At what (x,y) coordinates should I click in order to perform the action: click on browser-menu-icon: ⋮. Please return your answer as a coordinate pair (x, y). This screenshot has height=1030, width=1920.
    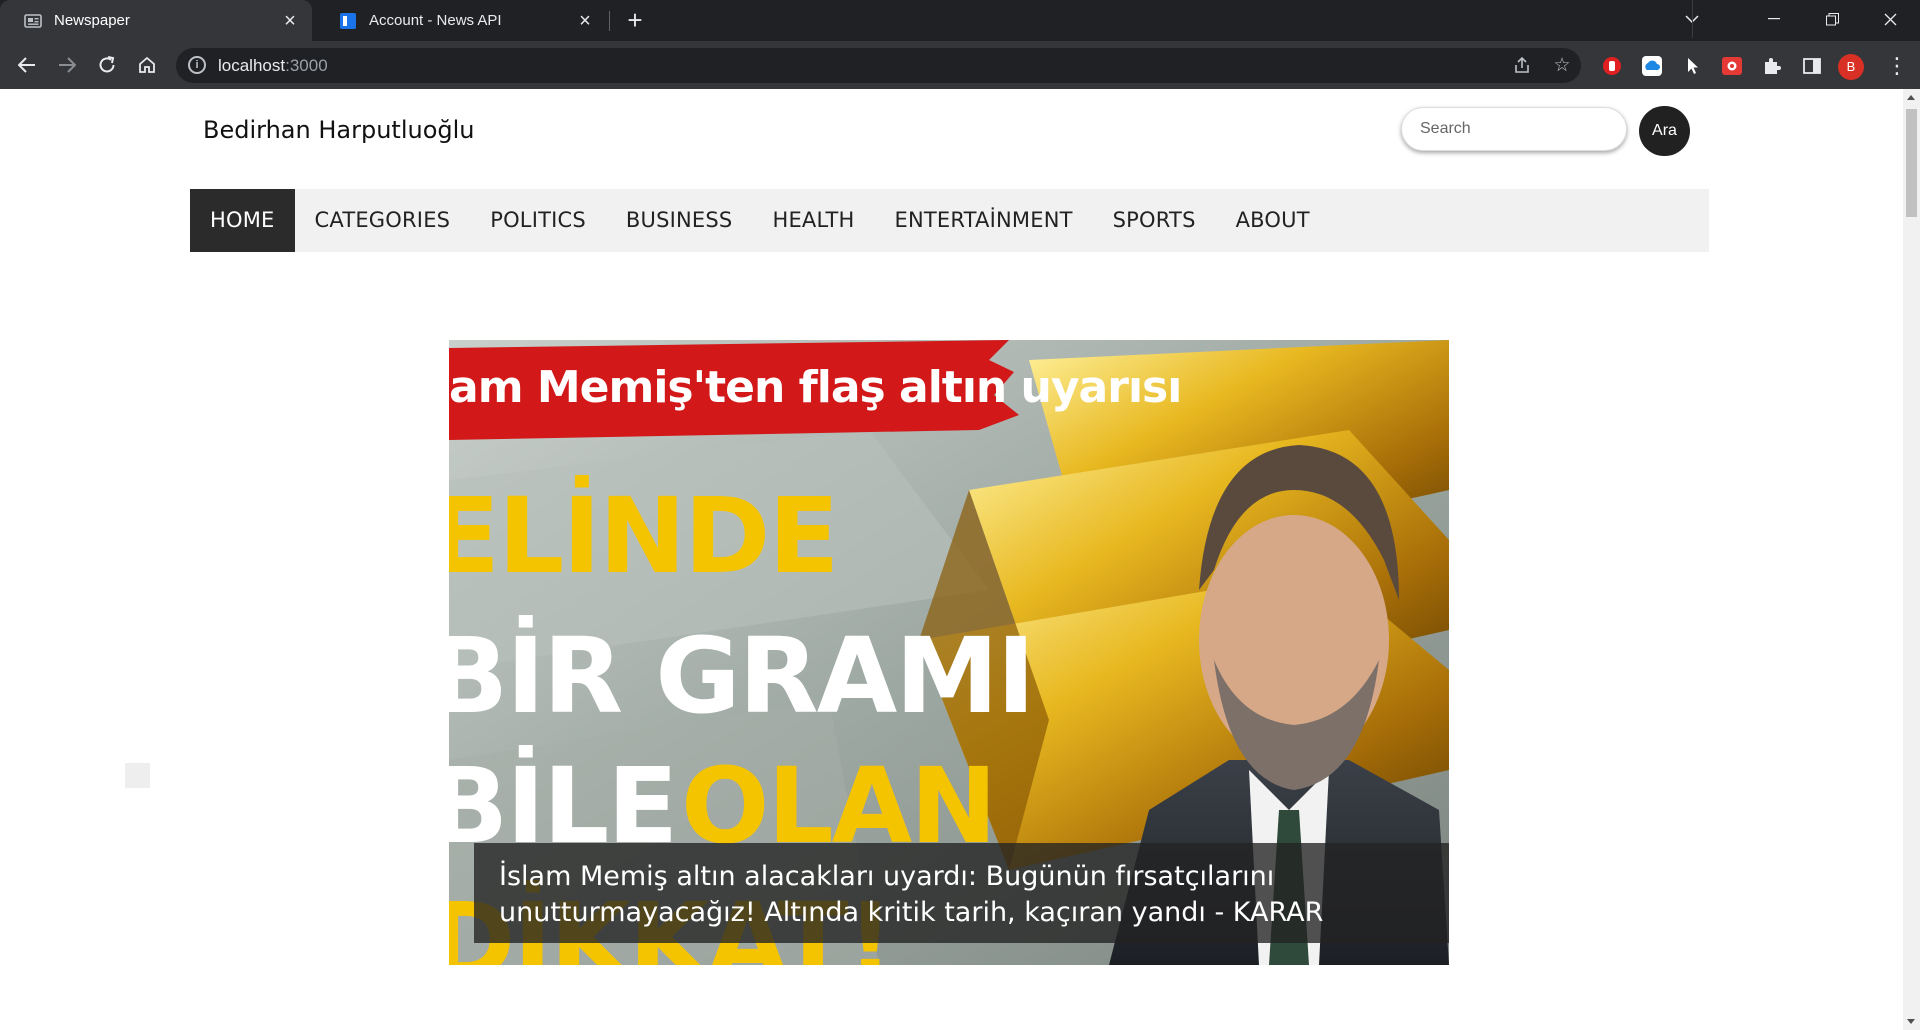
    Looking at the image, I should click on (1897, 66).